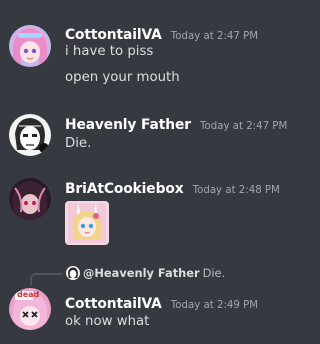  Describe the element at coordinates (141, 273) in the screenshot. I see `reply-mention: @Heavenly Father` at that location.